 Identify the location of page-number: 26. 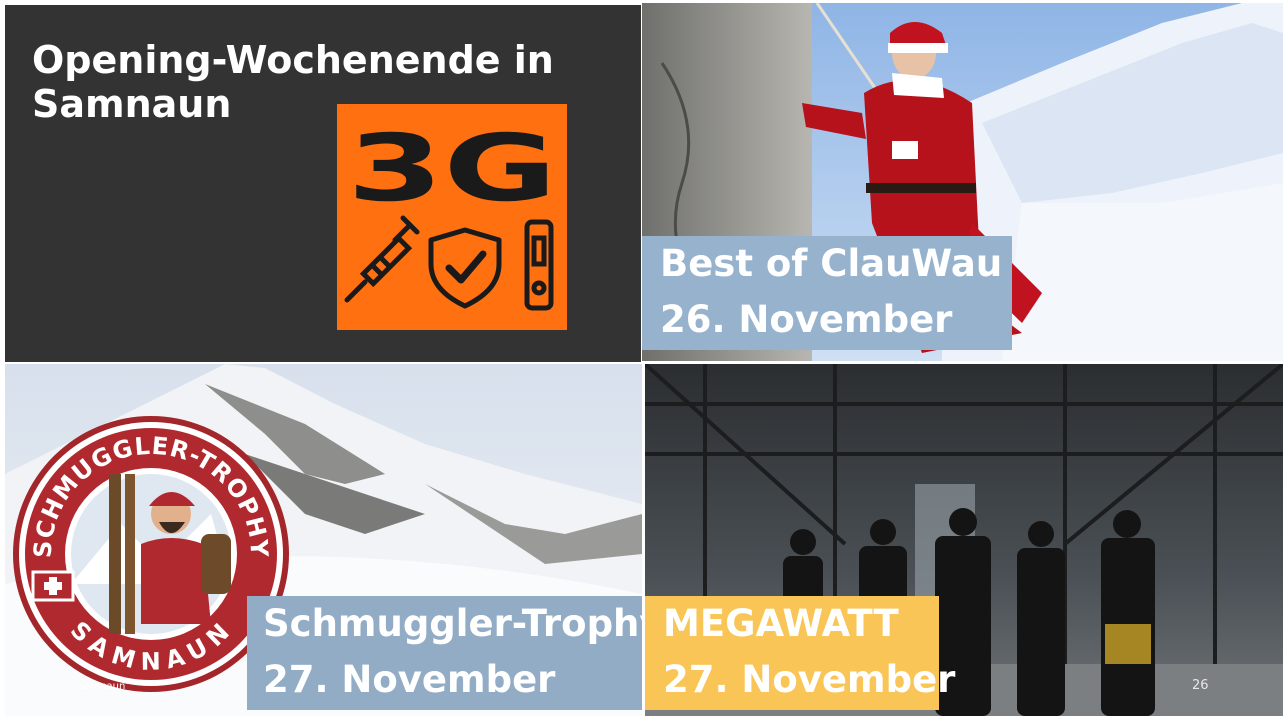
(1200, 685).